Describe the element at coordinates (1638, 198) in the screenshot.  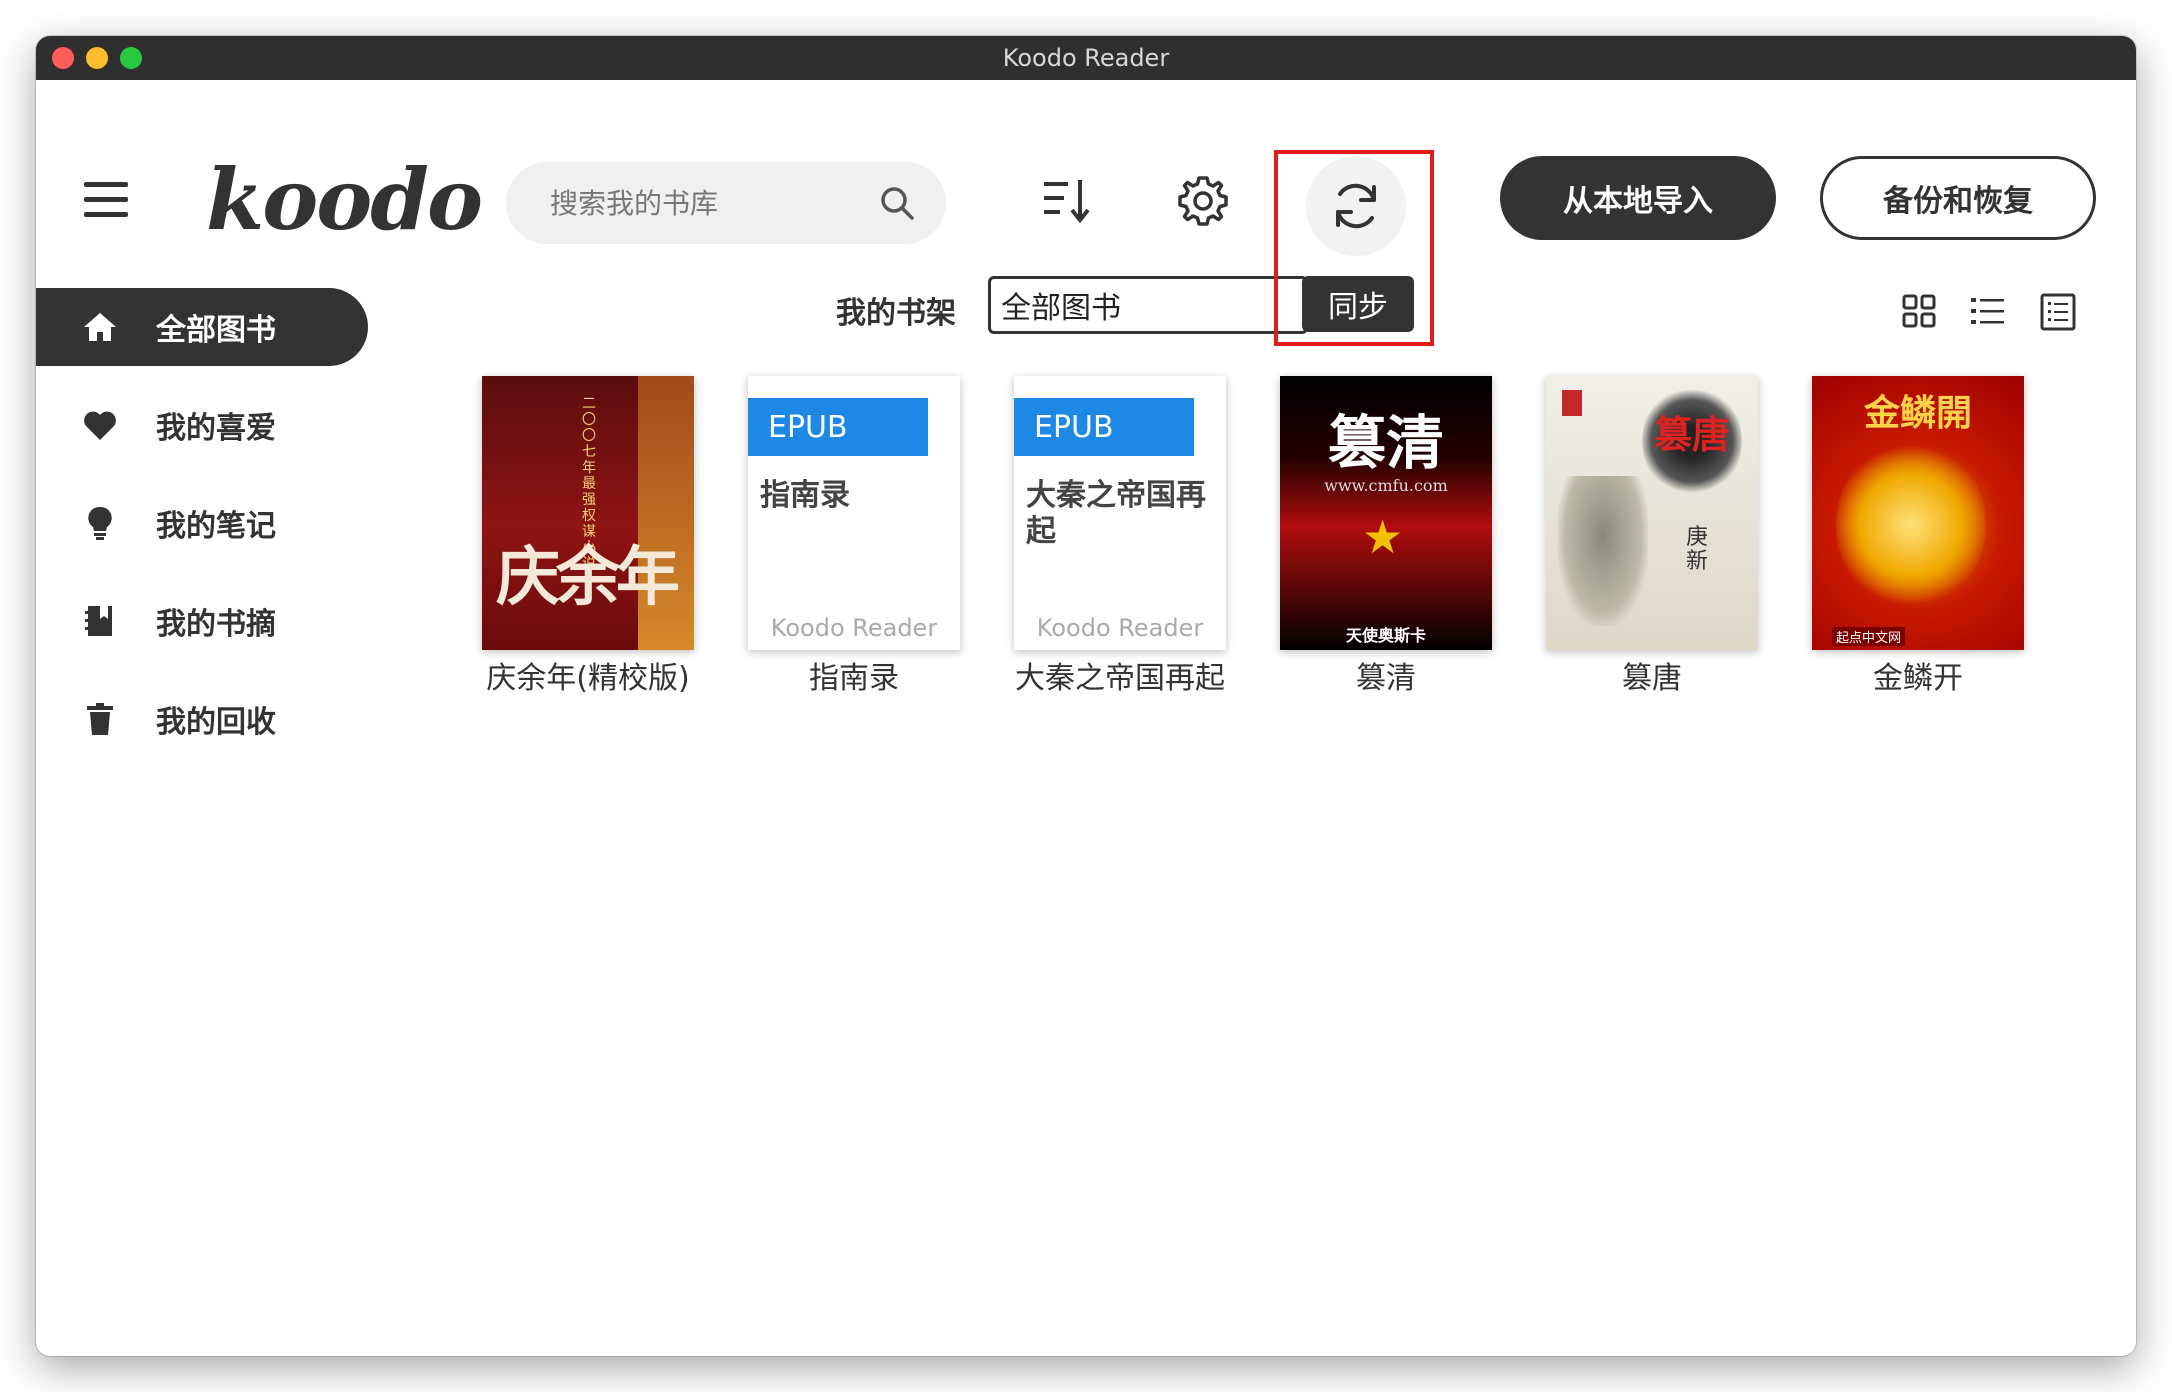
I see `import-local-button: 从本地导入` at that location.